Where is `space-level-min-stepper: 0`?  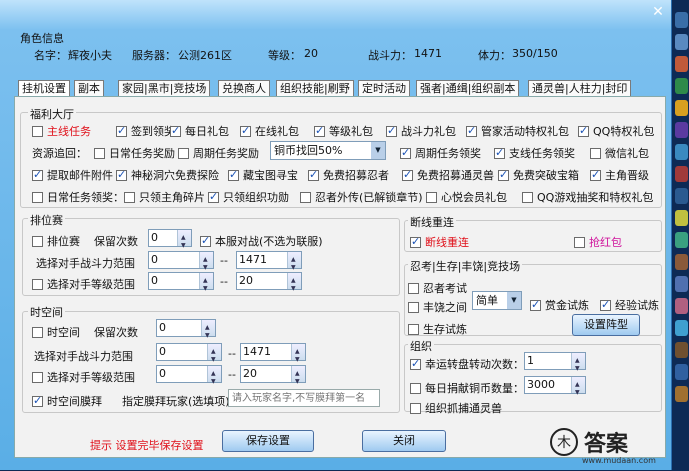
space-level-min-stepper: 0 is located at coordinates (189, 377).